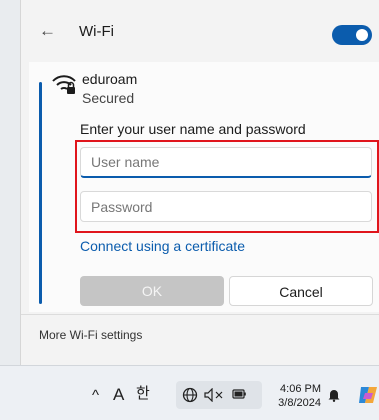 The width and height of the screenshot is (379, 420). Describe the element at coordinates (40, 193) in the screenshot. I see `selection-indicator` at that location.